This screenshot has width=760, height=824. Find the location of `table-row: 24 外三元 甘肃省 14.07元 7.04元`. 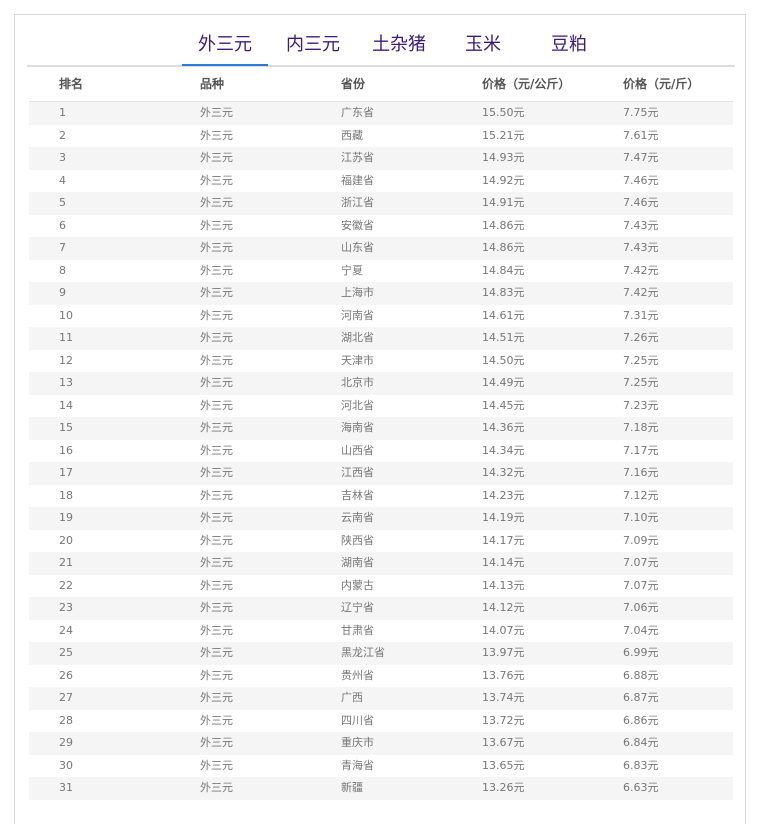

table-row: 24 外三元 甘肃省 14.07元 7.04元 is located at coordinates (381, 631).